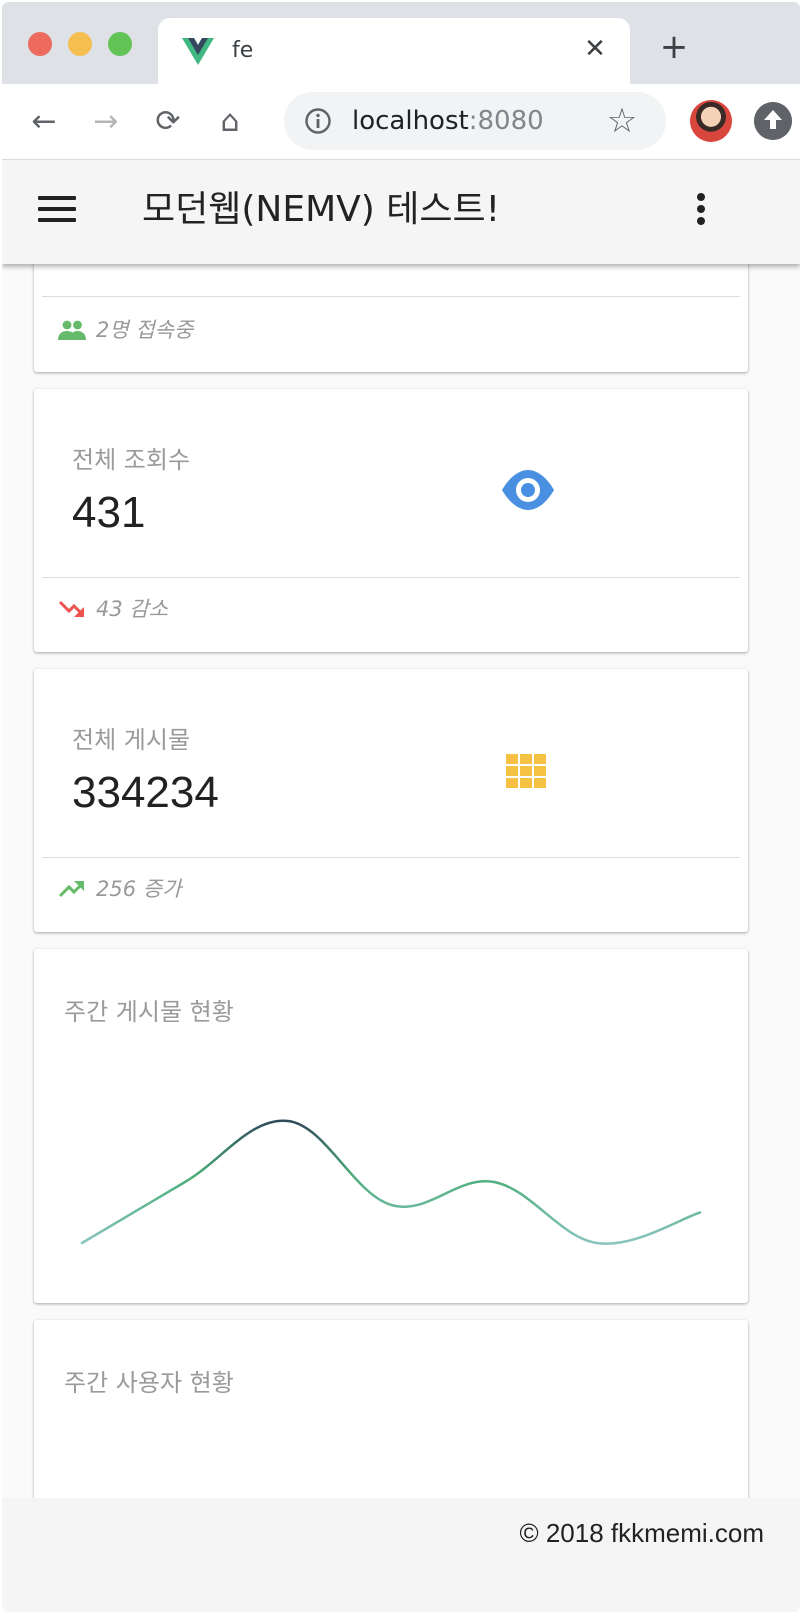  What do you see at coordinates (72, 330) in the screenshot?
I see `people-icon` at bounding box center [72, 330].